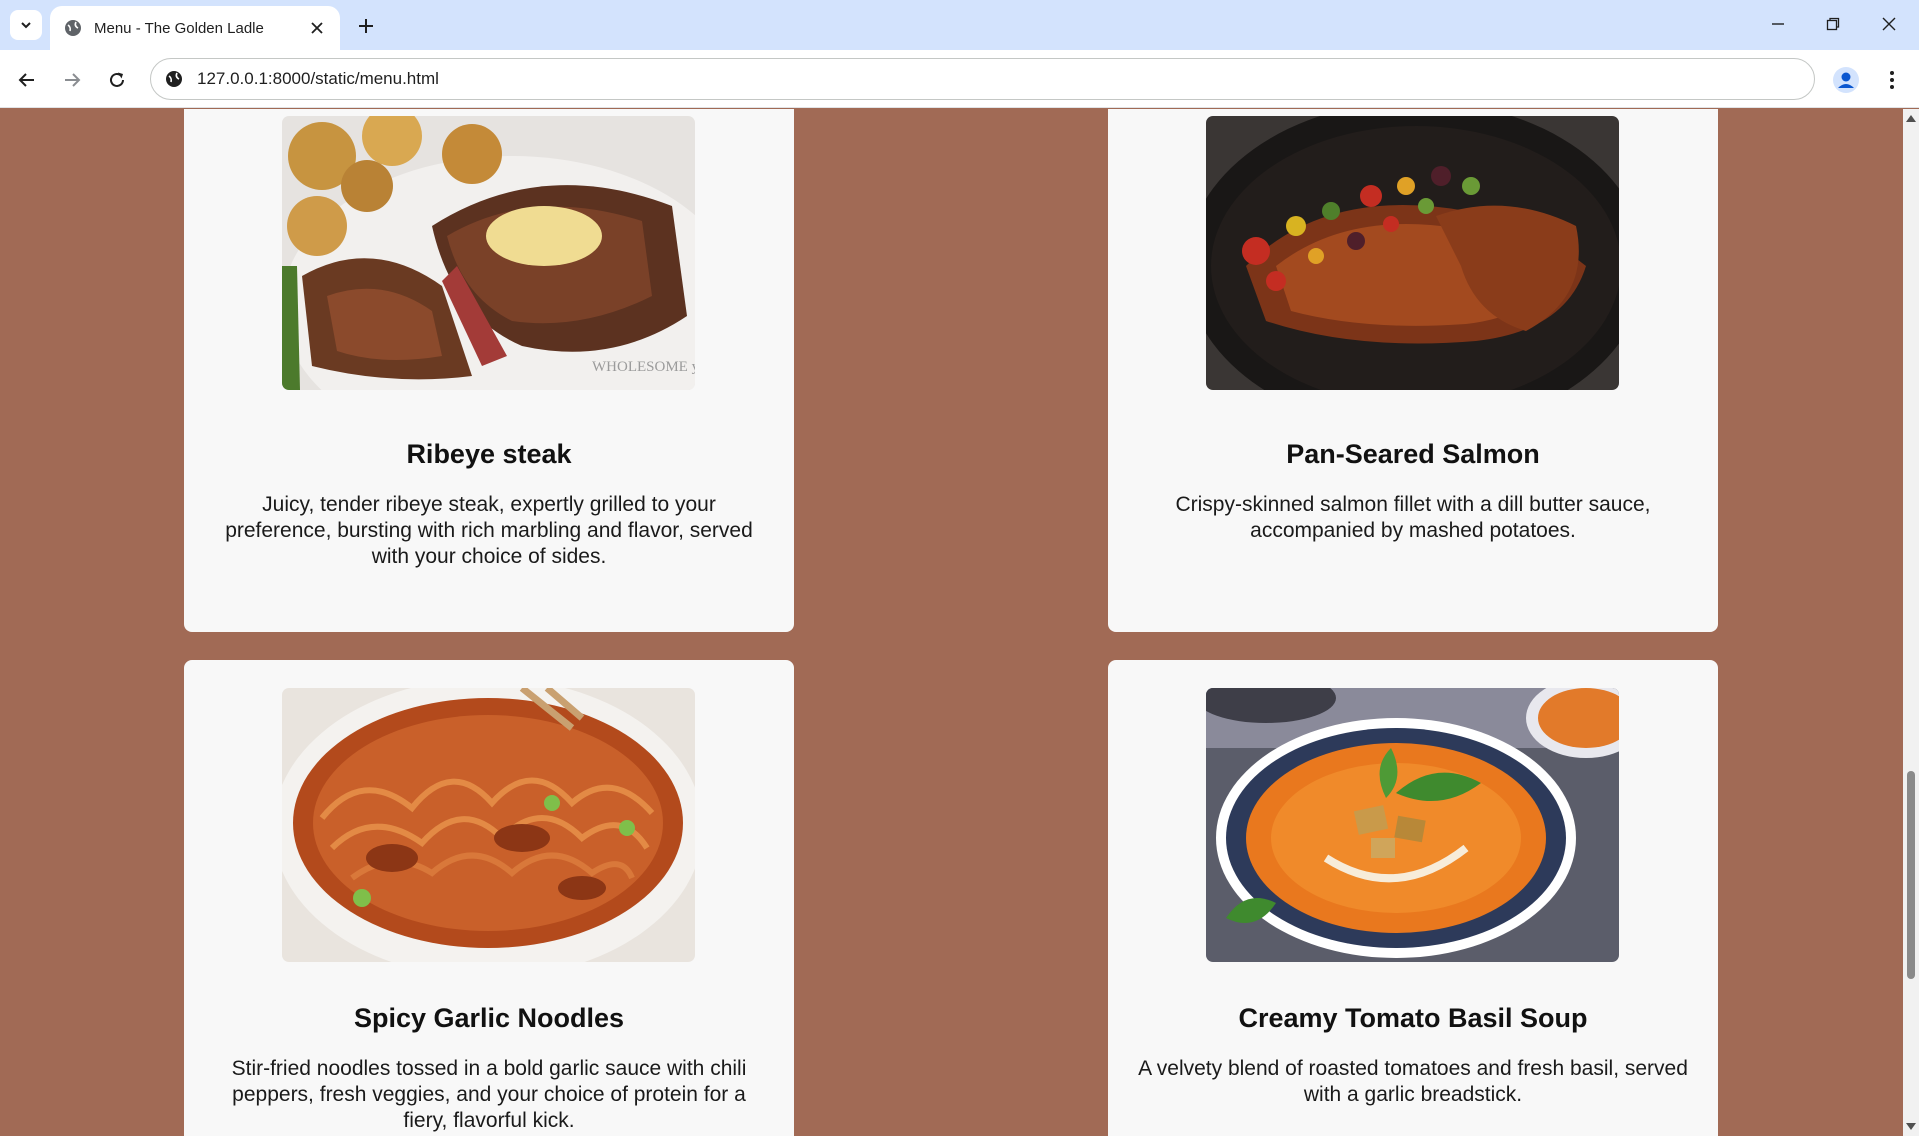  I want to click on tab-title: Menu - The Golden Ladle, so click(179, 28).